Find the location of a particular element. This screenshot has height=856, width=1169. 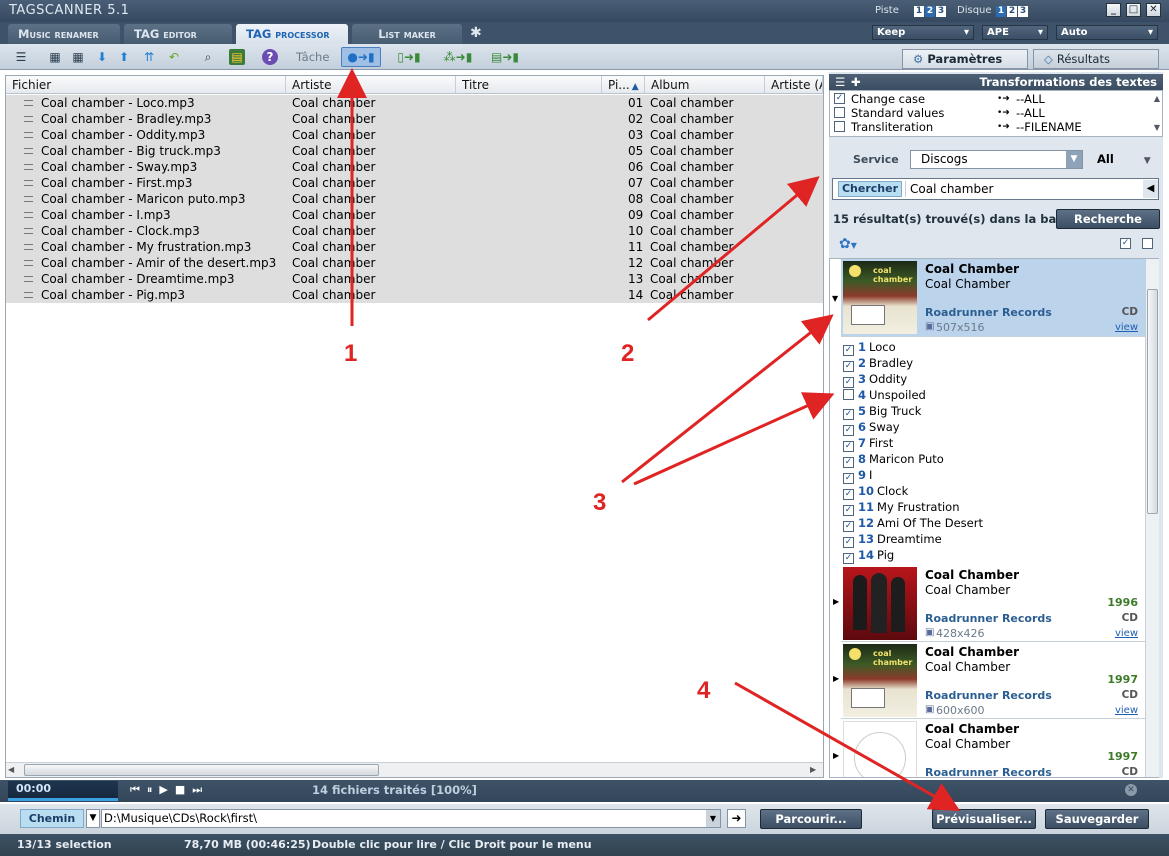

piste-2: 2 is located at coordinates (930, 11).